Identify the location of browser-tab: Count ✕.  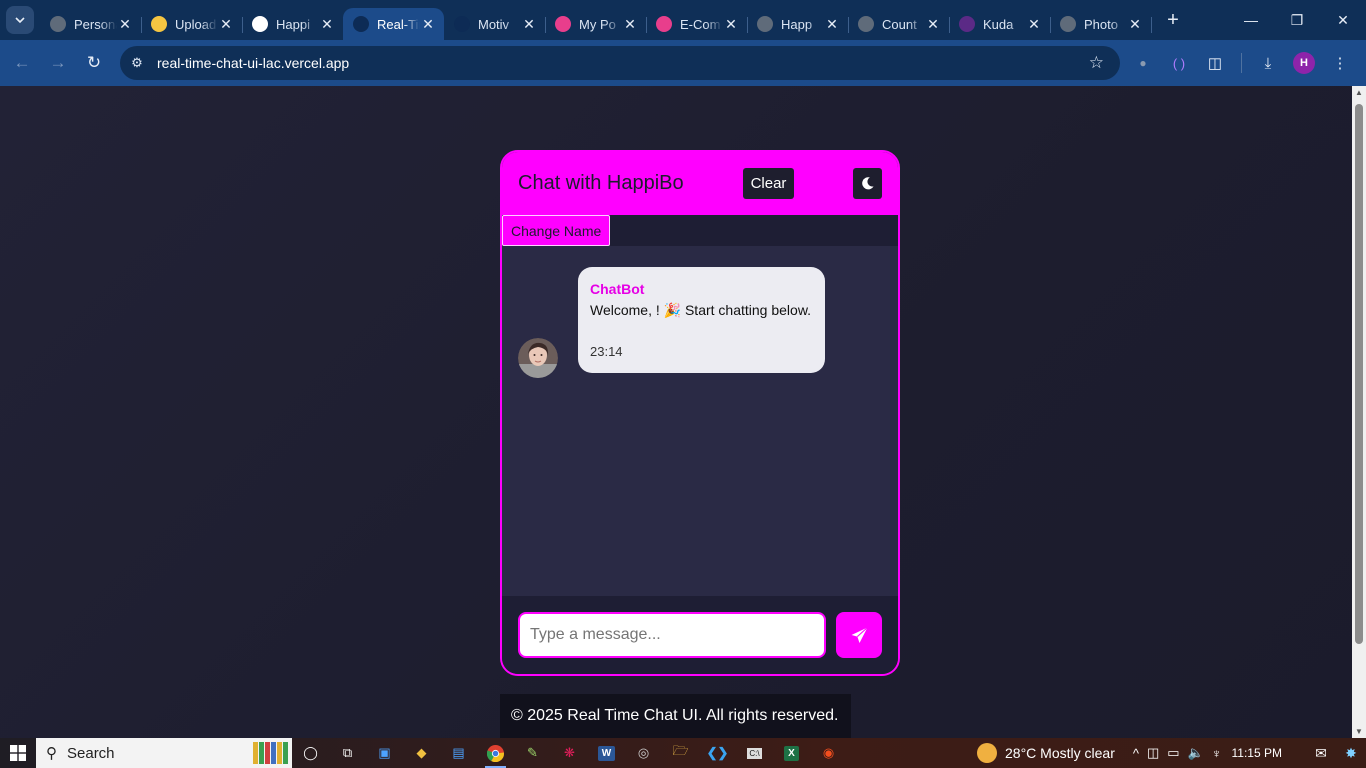
(899, 24).